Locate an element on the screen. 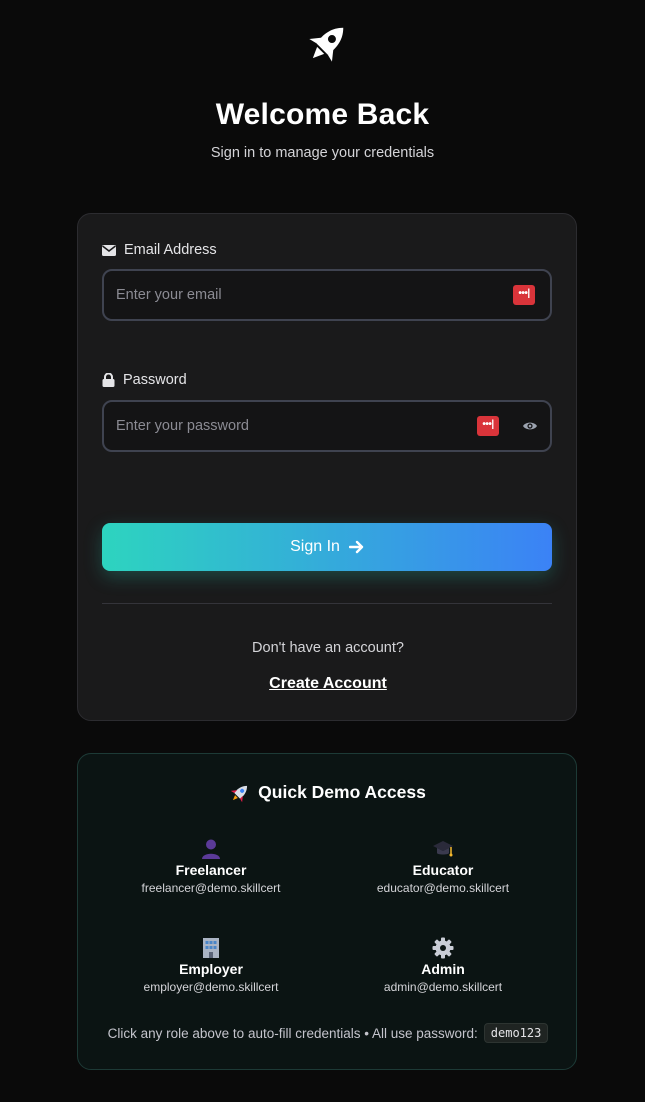 Image resolution: width=645 pixels, height=1102 pixels. rocket-icon is located at coordinates (326, 44).